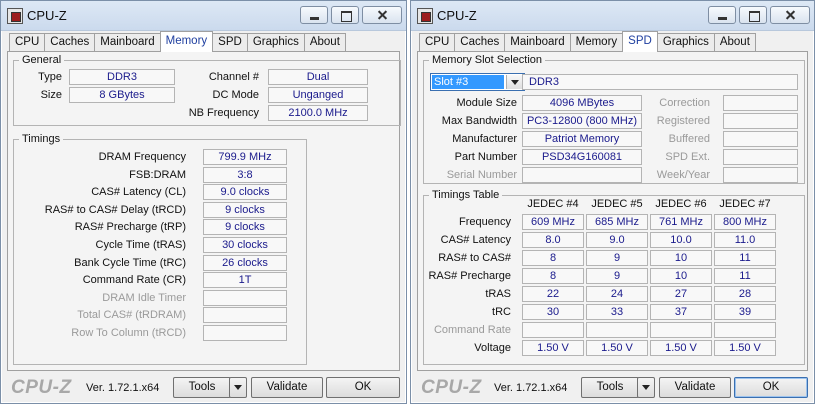  What do you see at coordinates (50, 77) in the screenshot?
I see `type-label: Type` at bounding box center [50, 77].